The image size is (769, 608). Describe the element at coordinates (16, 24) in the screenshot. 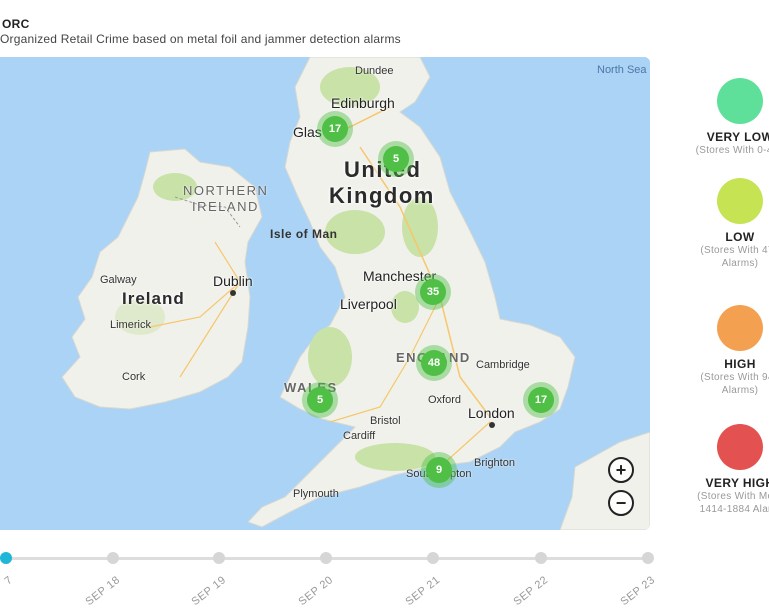

I see `page-title: ORC` at that location.